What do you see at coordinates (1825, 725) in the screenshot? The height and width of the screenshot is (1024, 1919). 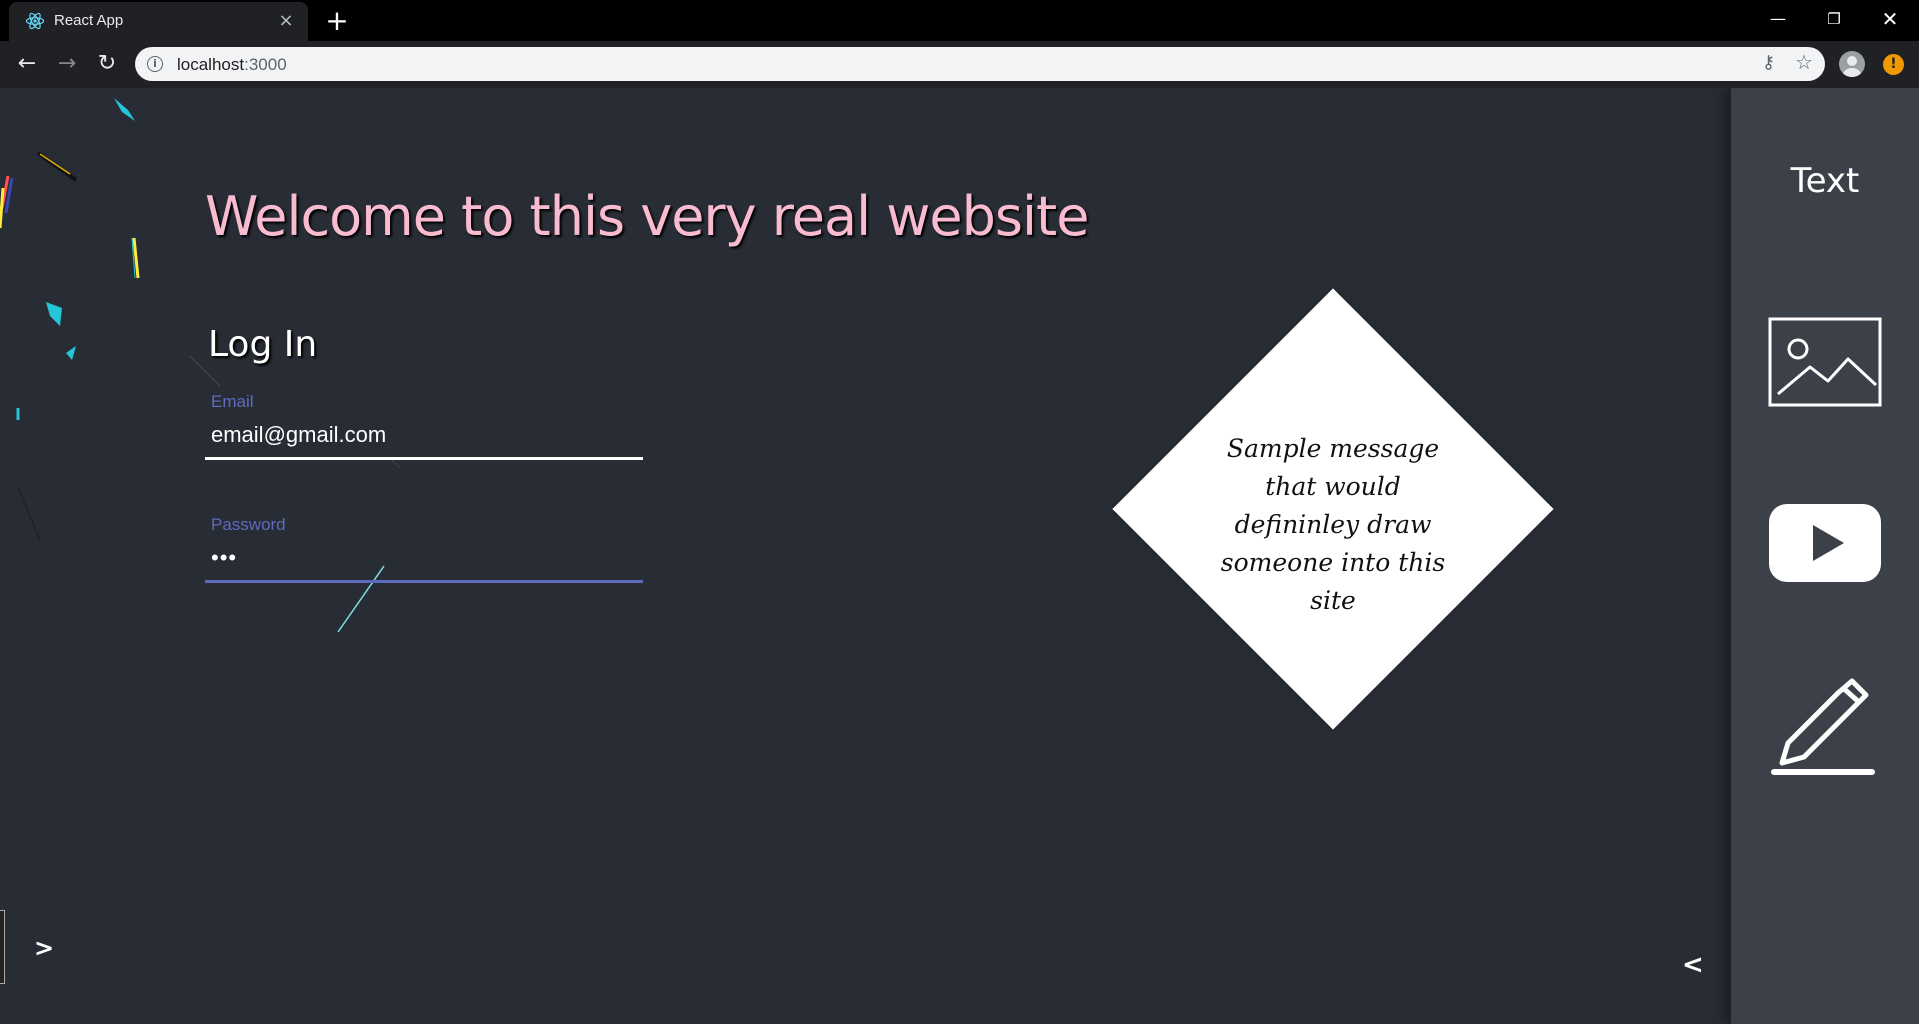 I see `pencil-icon` at bounding box center [1825, 725].